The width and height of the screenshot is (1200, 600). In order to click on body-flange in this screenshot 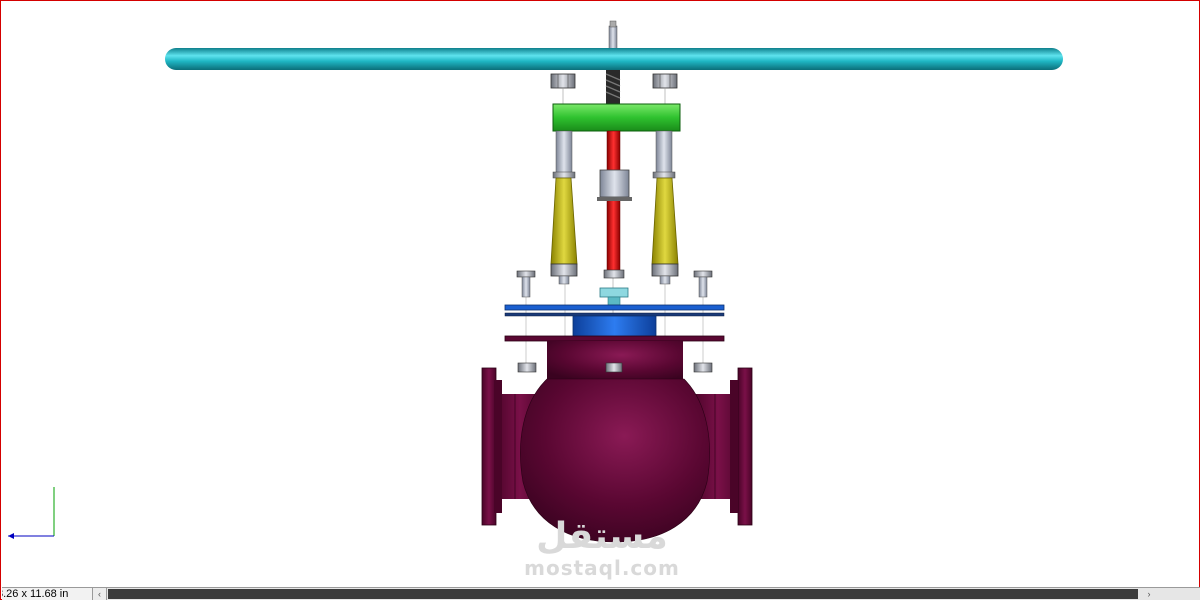, I will do `click(614, 338)`.